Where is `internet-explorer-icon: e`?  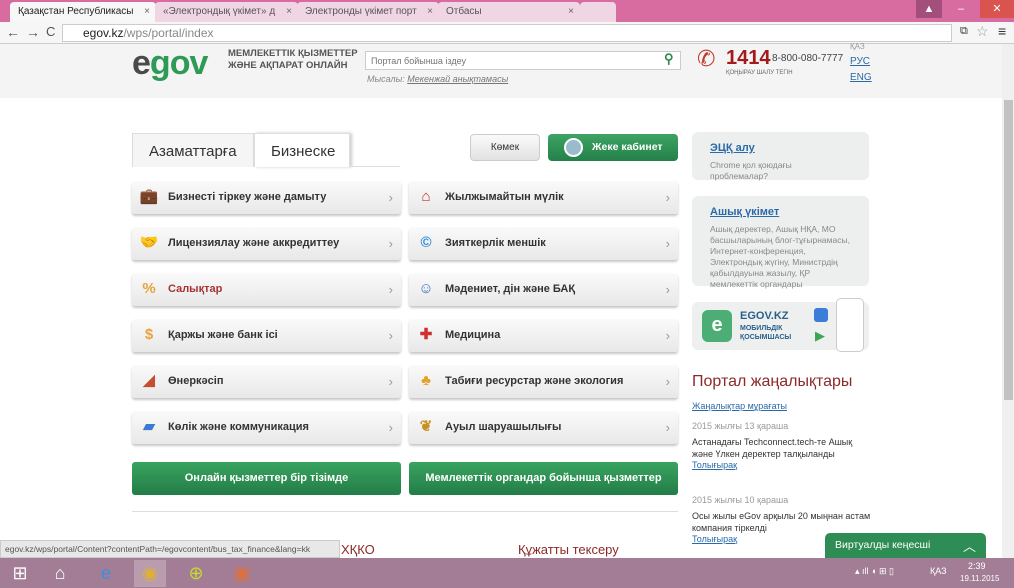
internet-explorer-icon: e is located at coordinates (106, 573).